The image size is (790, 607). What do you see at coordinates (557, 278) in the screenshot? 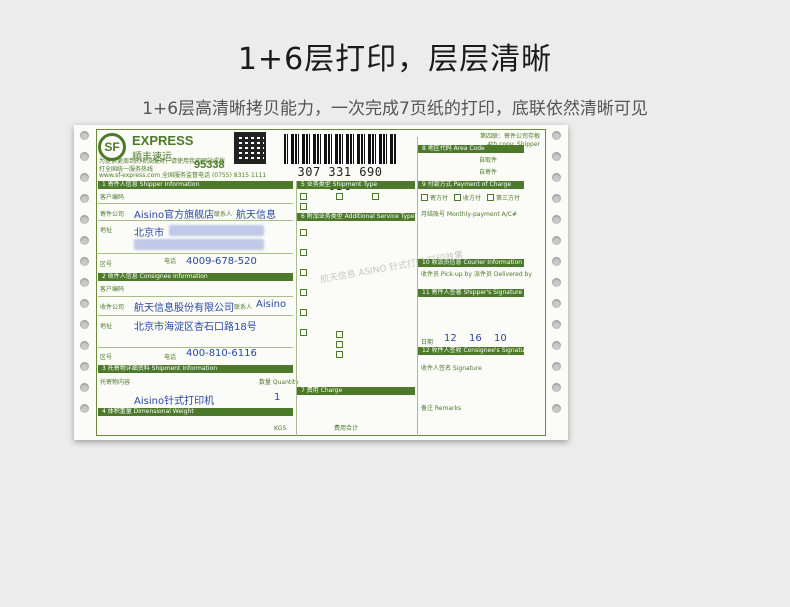
I see `feed-holes-right` at bounding box center [557, 278].